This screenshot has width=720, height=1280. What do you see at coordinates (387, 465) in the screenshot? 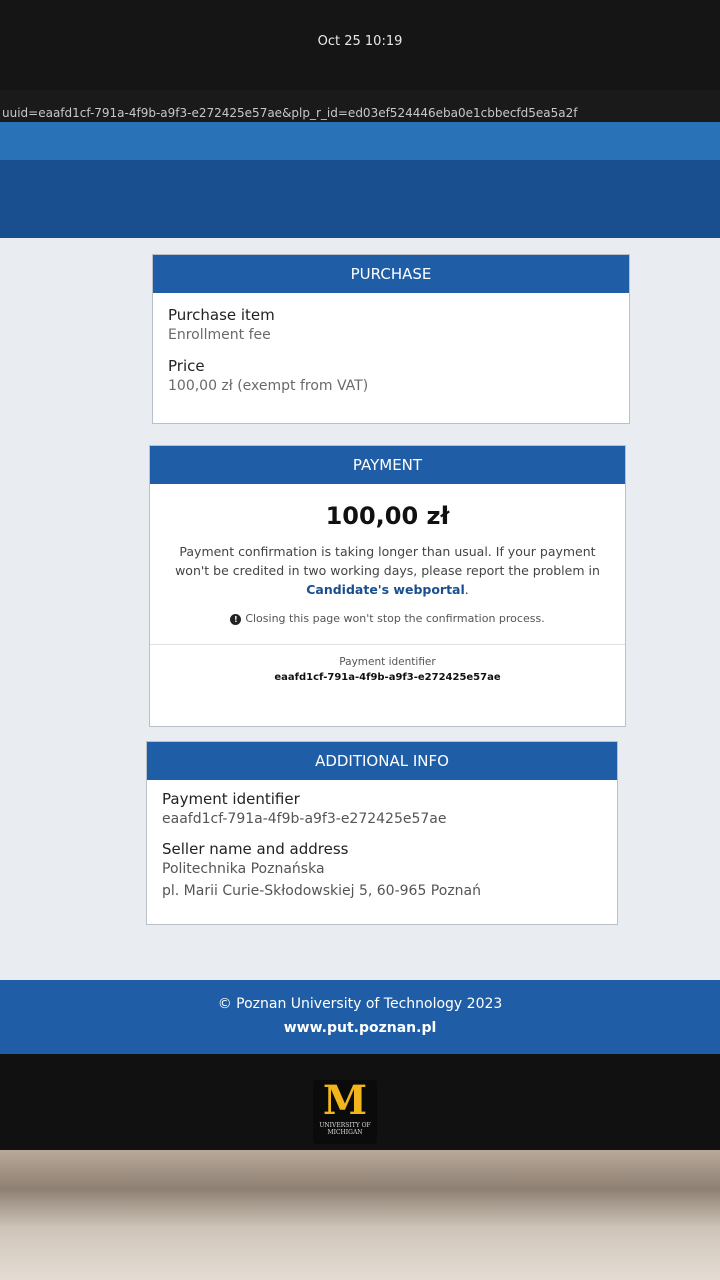
I see `payment-card-title: PAYMENT` at bounding box center [387, 465].